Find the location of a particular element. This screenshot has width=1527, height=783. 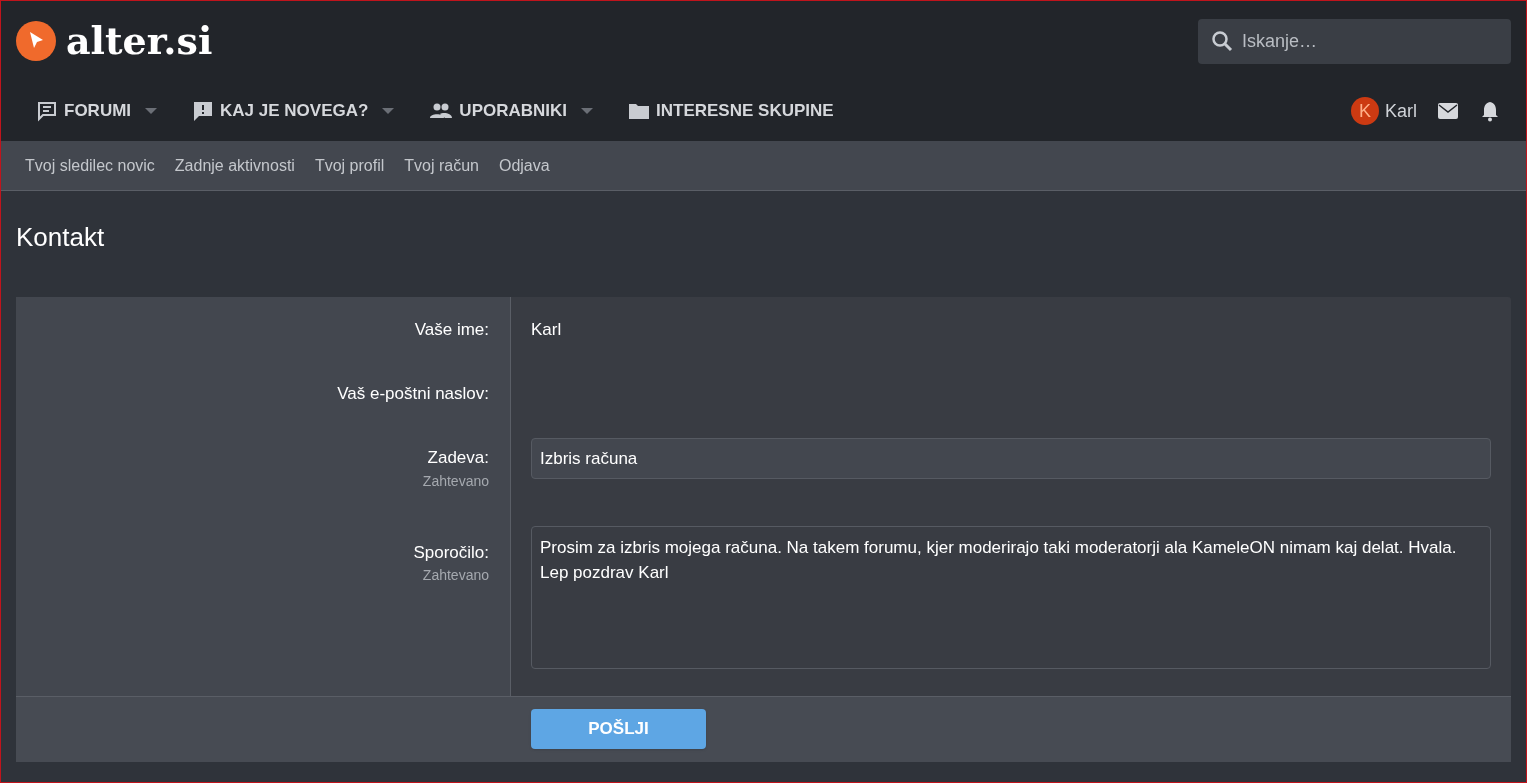

subnav-link: Tvoj profil is located at coordinates (349, 165).